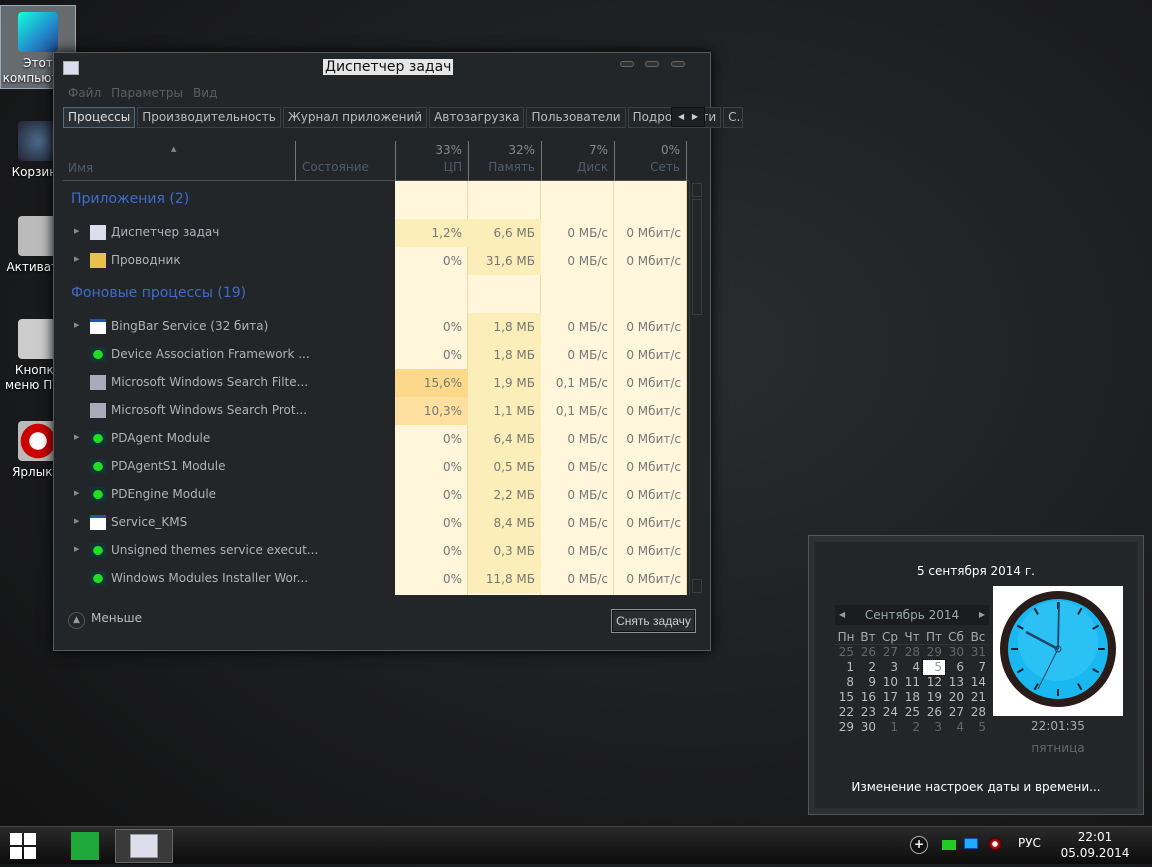 This screenshot has height=867, width=1152. Describe the element at coordinates (842, 615) in the screenshot. I see `prev-month-icon: ◀` at that location.